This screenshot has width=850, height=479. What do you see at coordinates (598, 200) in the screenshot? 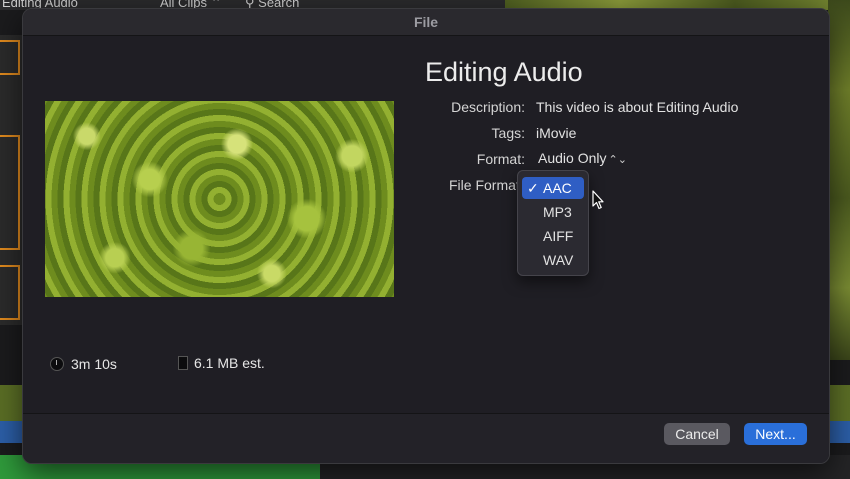
I see `mouse-pointer-icon` at bounding box center [598, 200].